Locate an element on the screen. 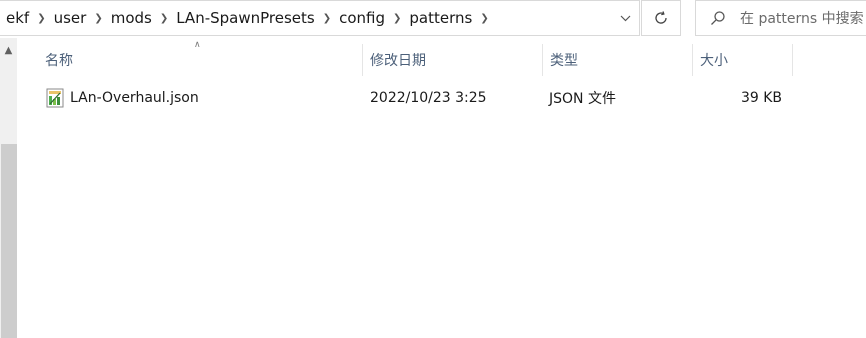  column-header-modified: 修改日期 is located at coordinates (452, 60).